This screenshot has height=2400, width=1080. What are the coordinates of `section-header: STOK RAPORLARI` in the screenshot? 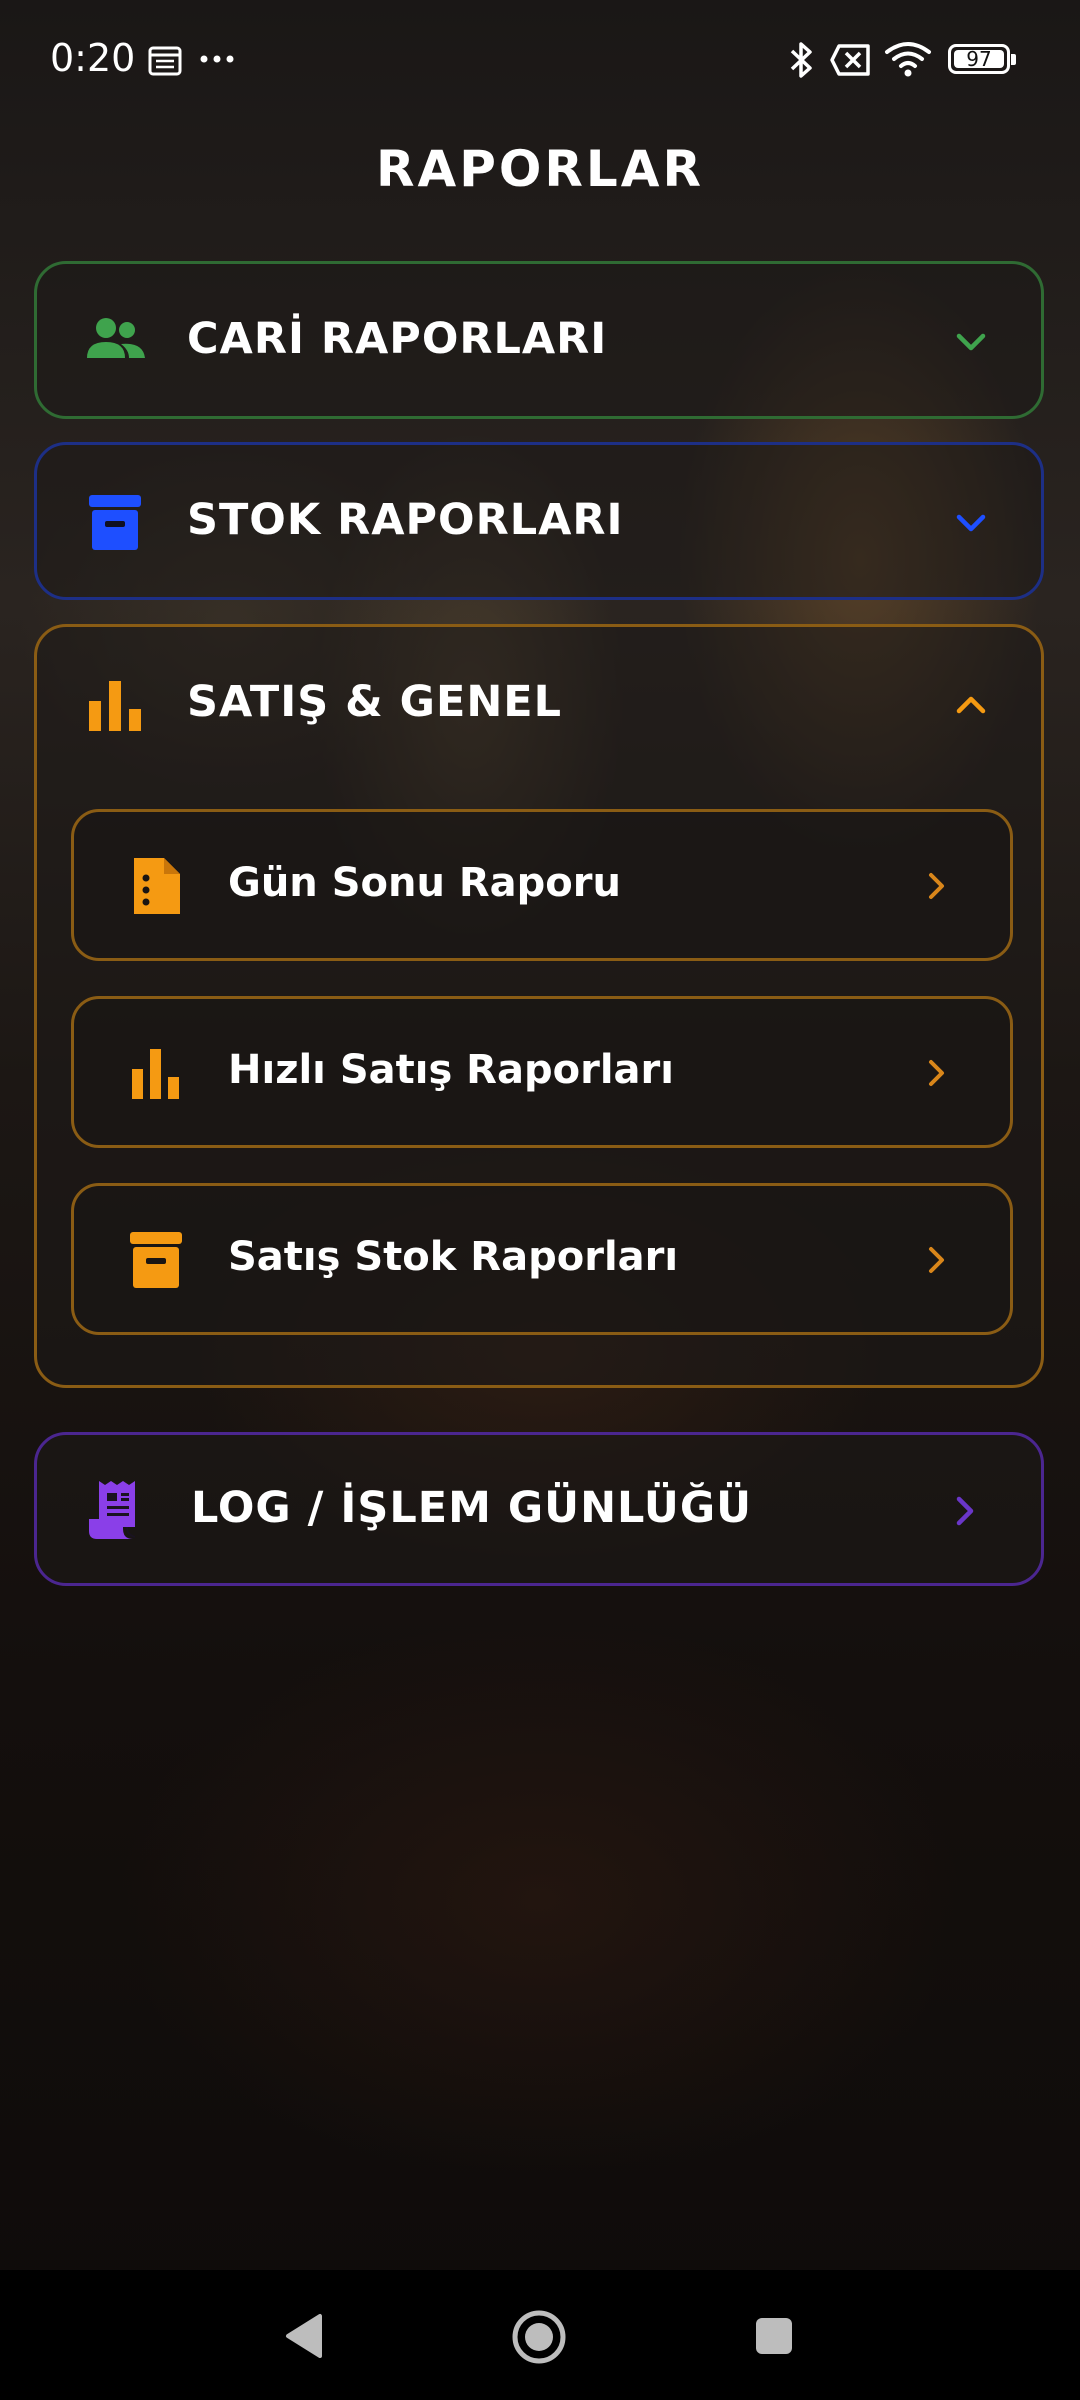 It's located at (539, 523).